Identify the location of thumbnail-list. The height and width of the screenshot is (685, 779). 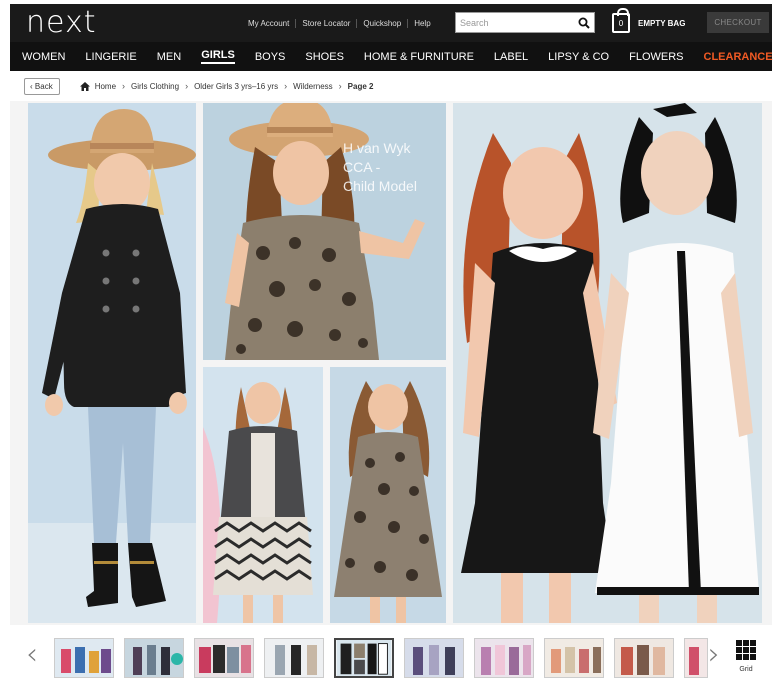
(386, 658).